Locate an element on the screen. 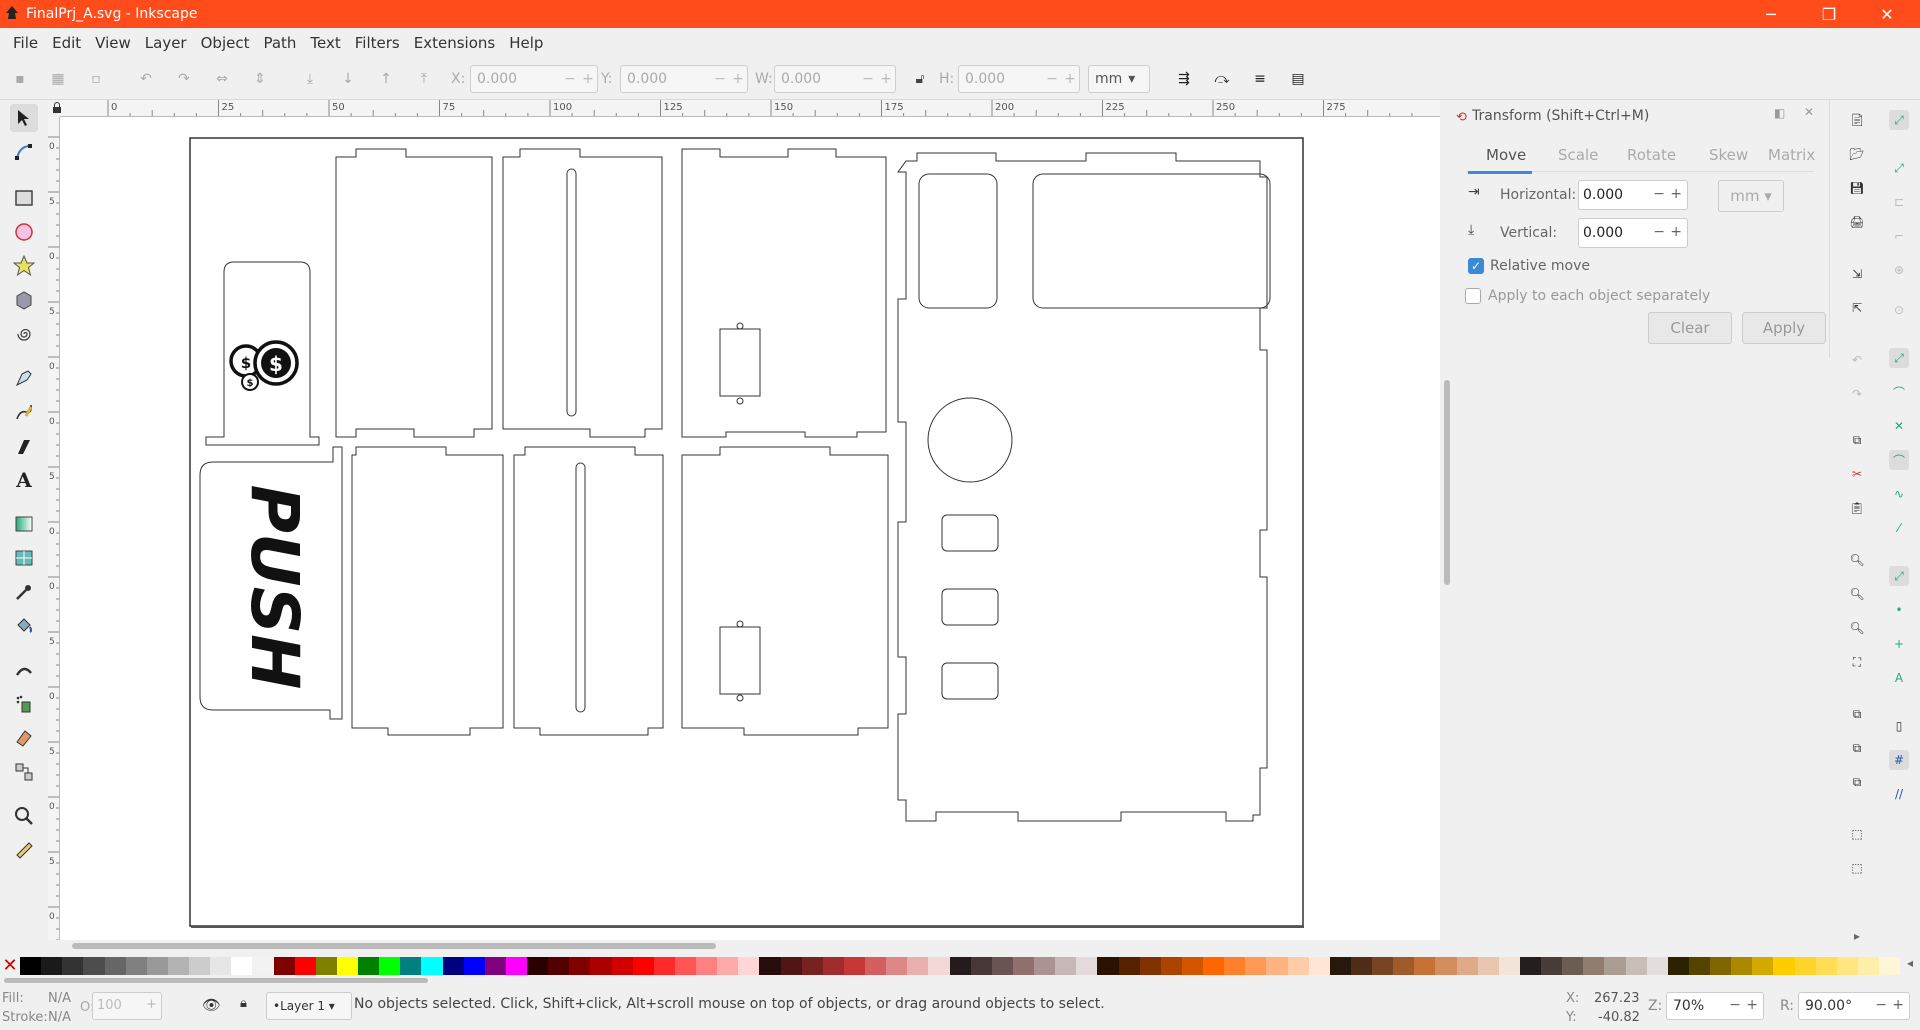 This screenshot has width=1920, height=1030. vertical-scrollbar is located at coordinates (1447, 525).